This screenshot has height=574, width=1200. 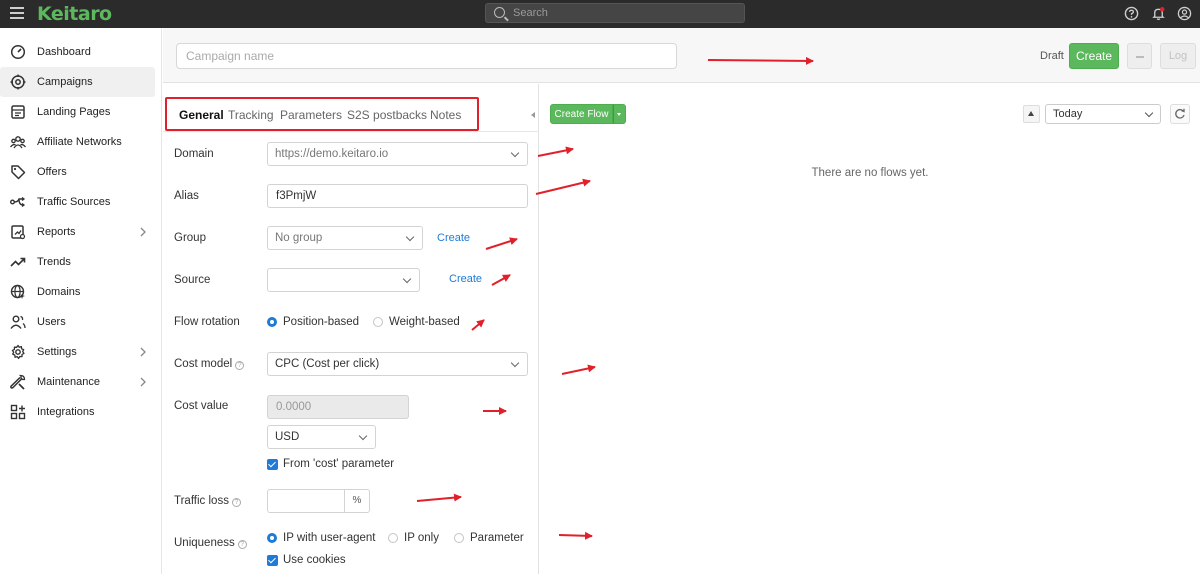 I want to click on landing-pages-icon, so click(x=18, y=112).